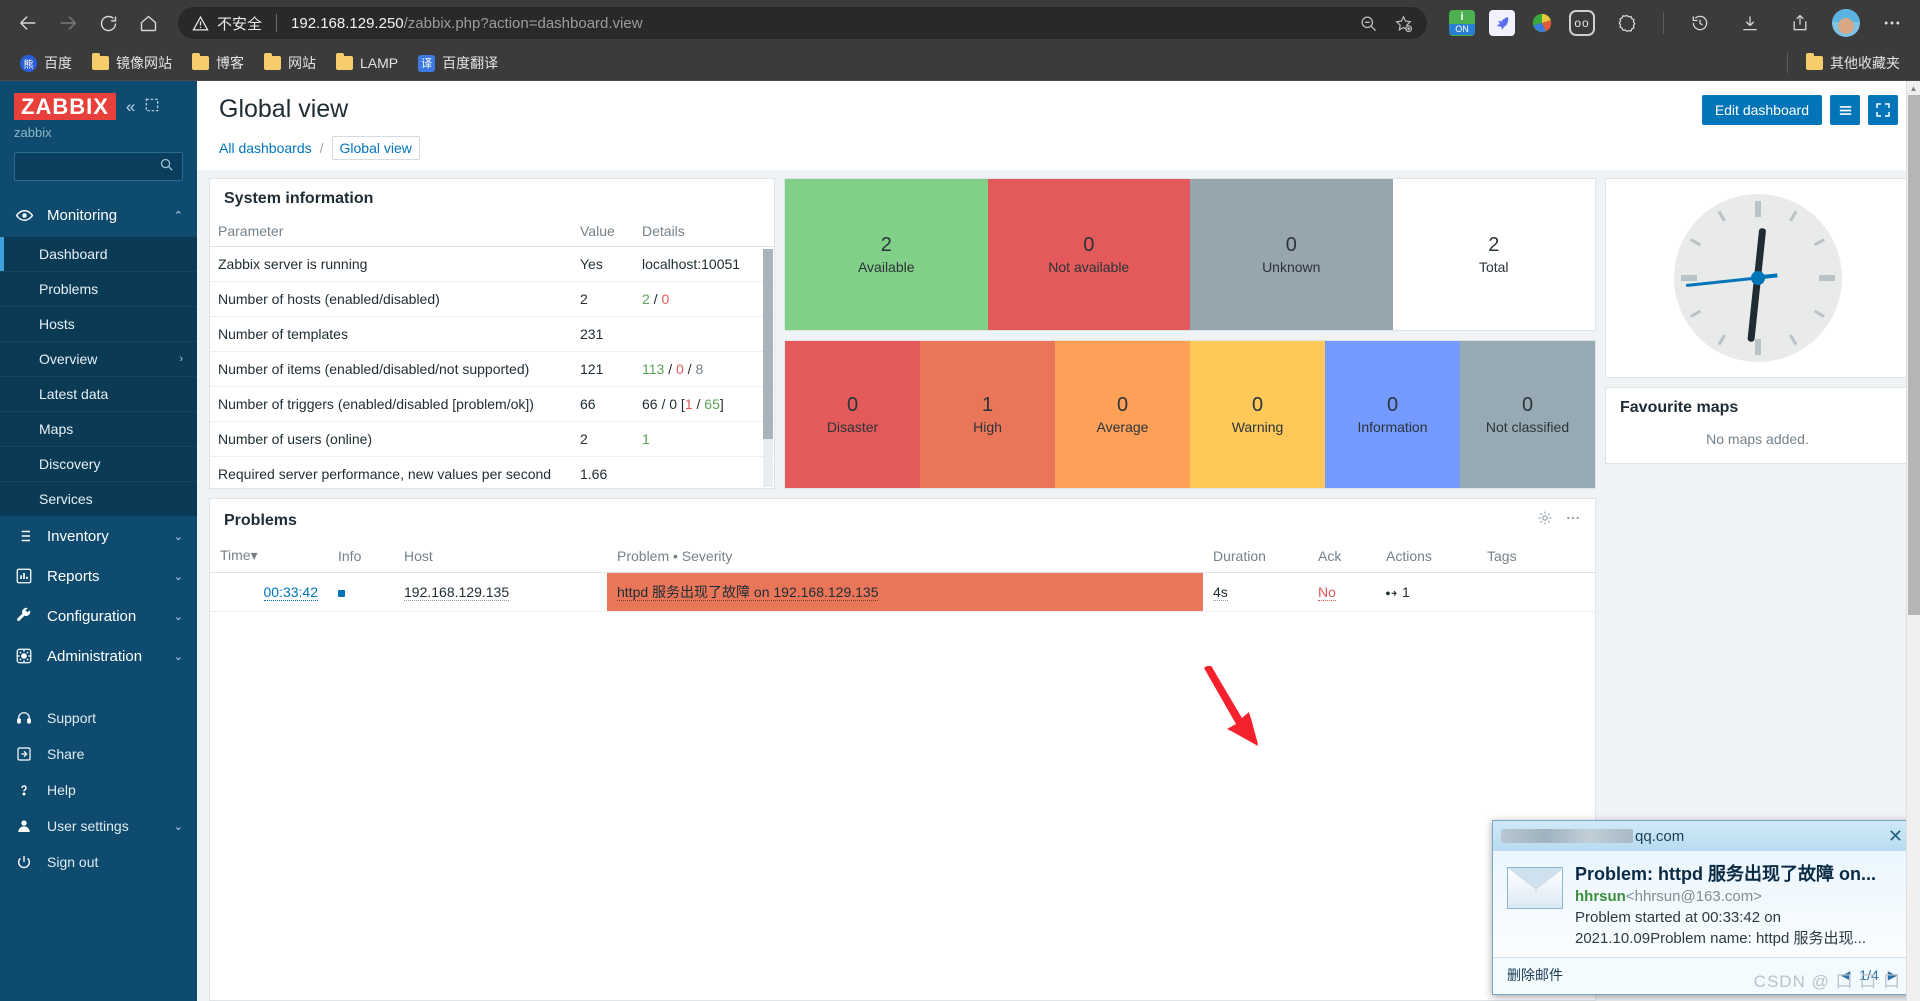 This screenshot has height=1001, width=1920. What do you see at coordinates (98, 536) in the screenshot?
I see `sidebar-item-inventory: Inventory ⌄` at bounding box center [98, 536].